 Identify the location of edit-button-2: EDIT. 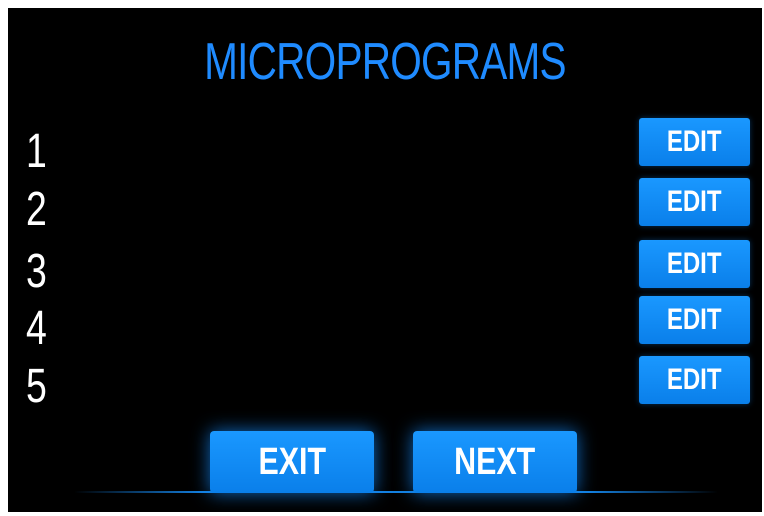
(694, 202).